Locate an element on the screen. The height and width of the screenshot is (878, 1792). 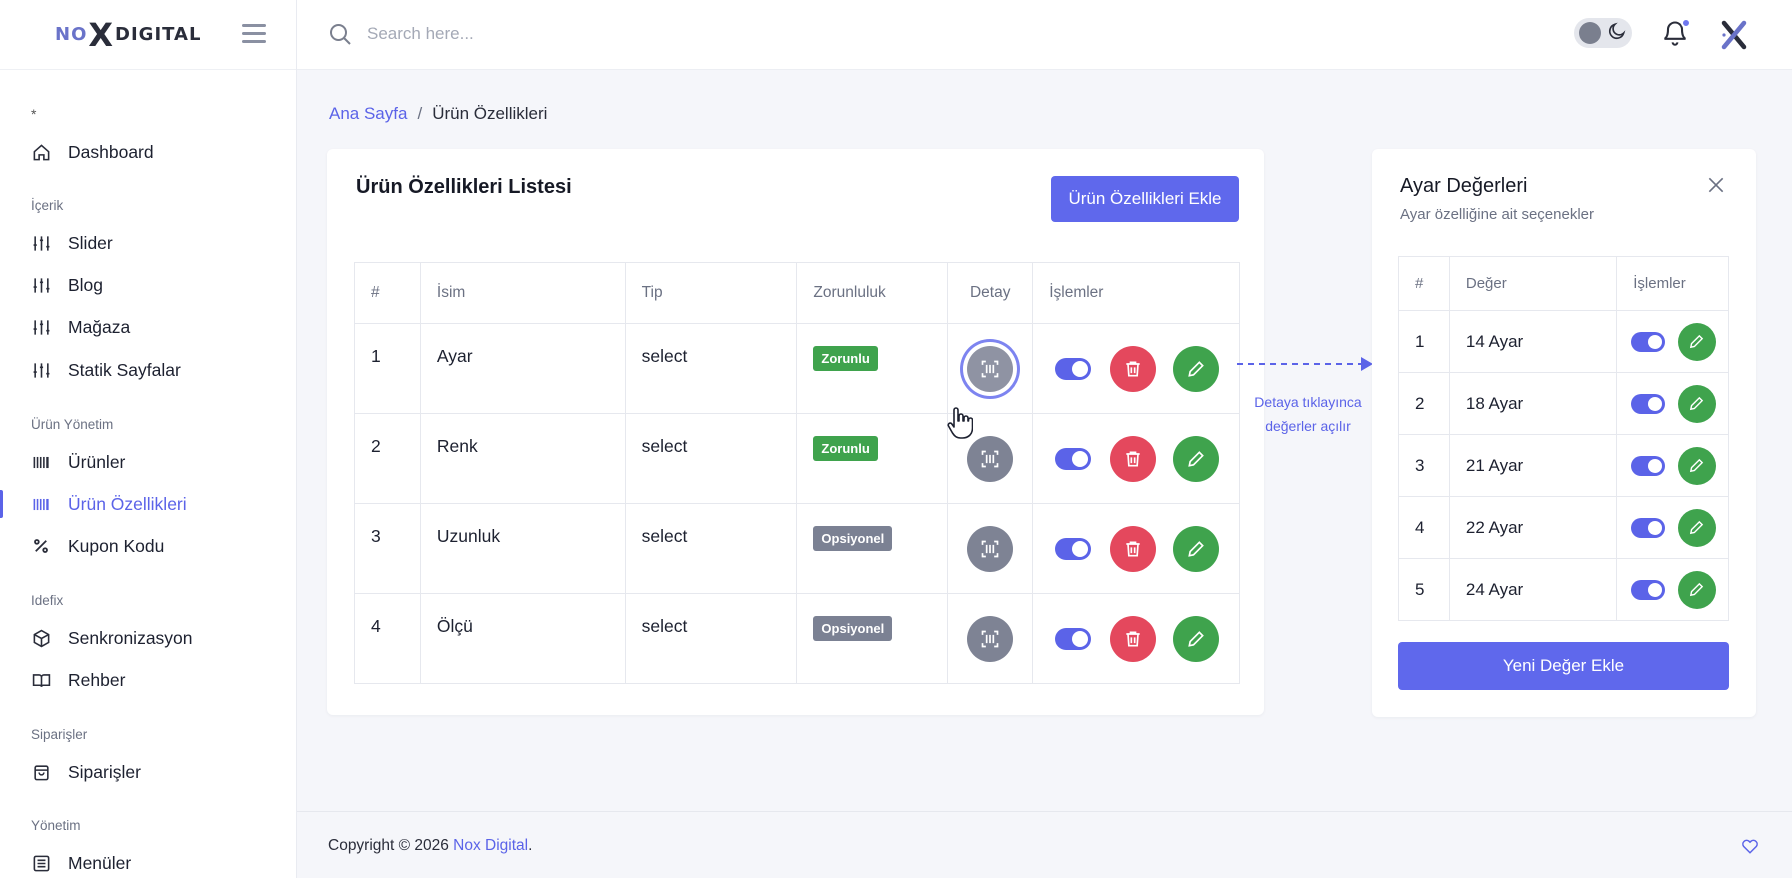
moon-icon is located at coordinates (1617, 33).